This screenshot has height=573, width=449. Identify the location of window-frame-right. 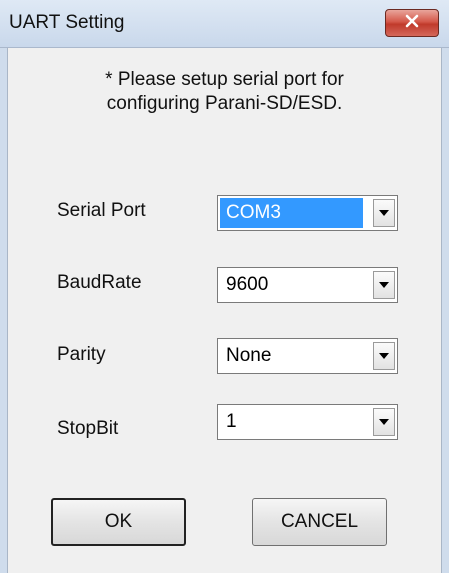
(445, 310).